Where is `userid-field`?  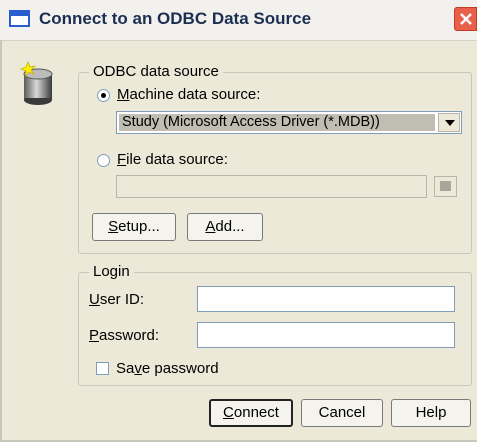 userid-field is located at coordinates (326, 299).